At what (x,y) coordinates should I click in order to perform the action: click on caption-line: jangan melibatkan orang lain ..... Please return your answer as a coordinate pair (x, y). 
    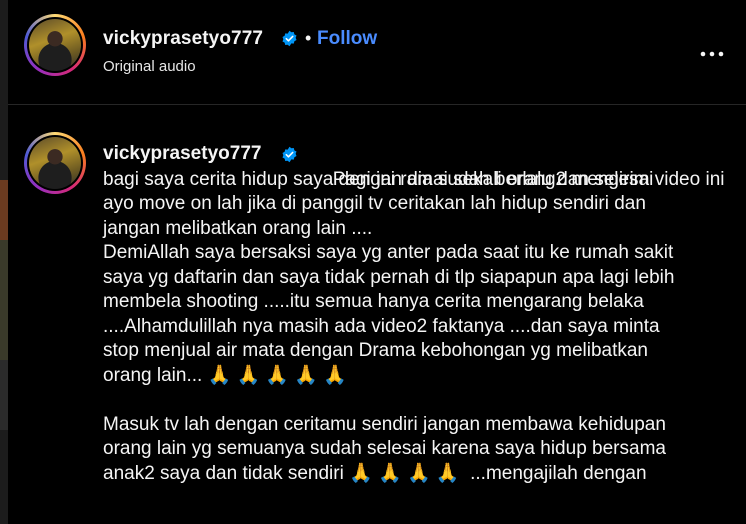
    Looking at the image, I should click on (238, 228).